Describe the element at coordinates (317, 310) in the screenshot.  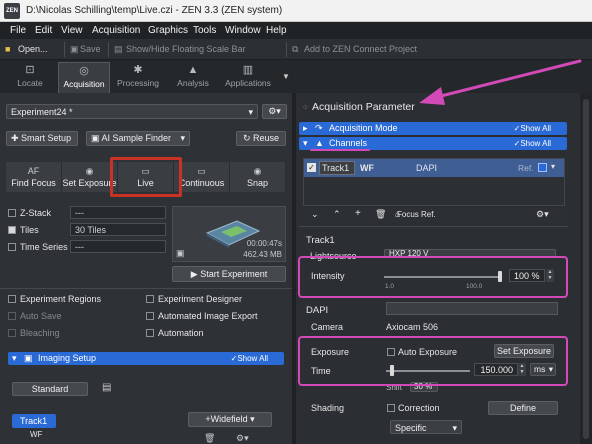
I see `channel-section-title: DAPI` at that location.